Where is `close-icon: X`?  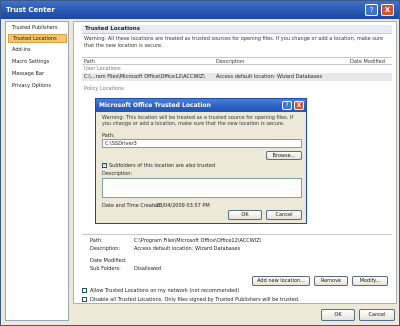
close-icon: X is located at coordinates (387, 10).